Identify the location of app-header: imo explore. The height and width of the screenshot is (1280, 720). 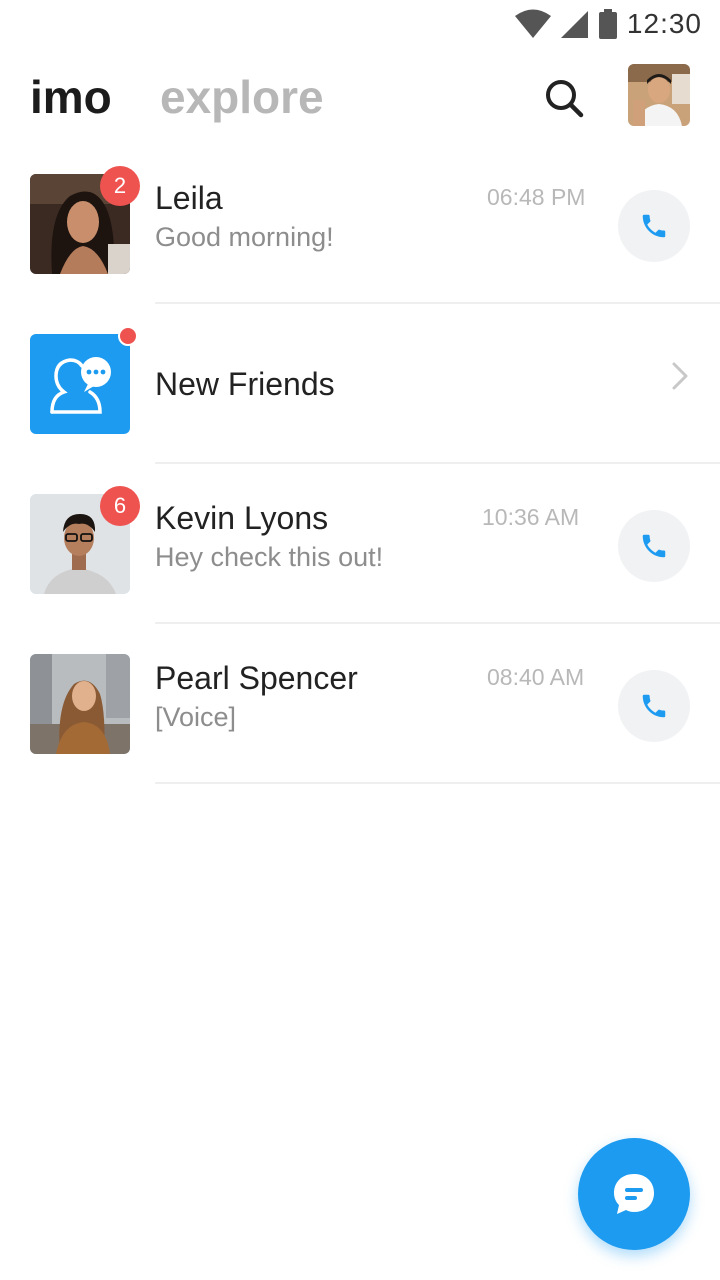
(360, 98).